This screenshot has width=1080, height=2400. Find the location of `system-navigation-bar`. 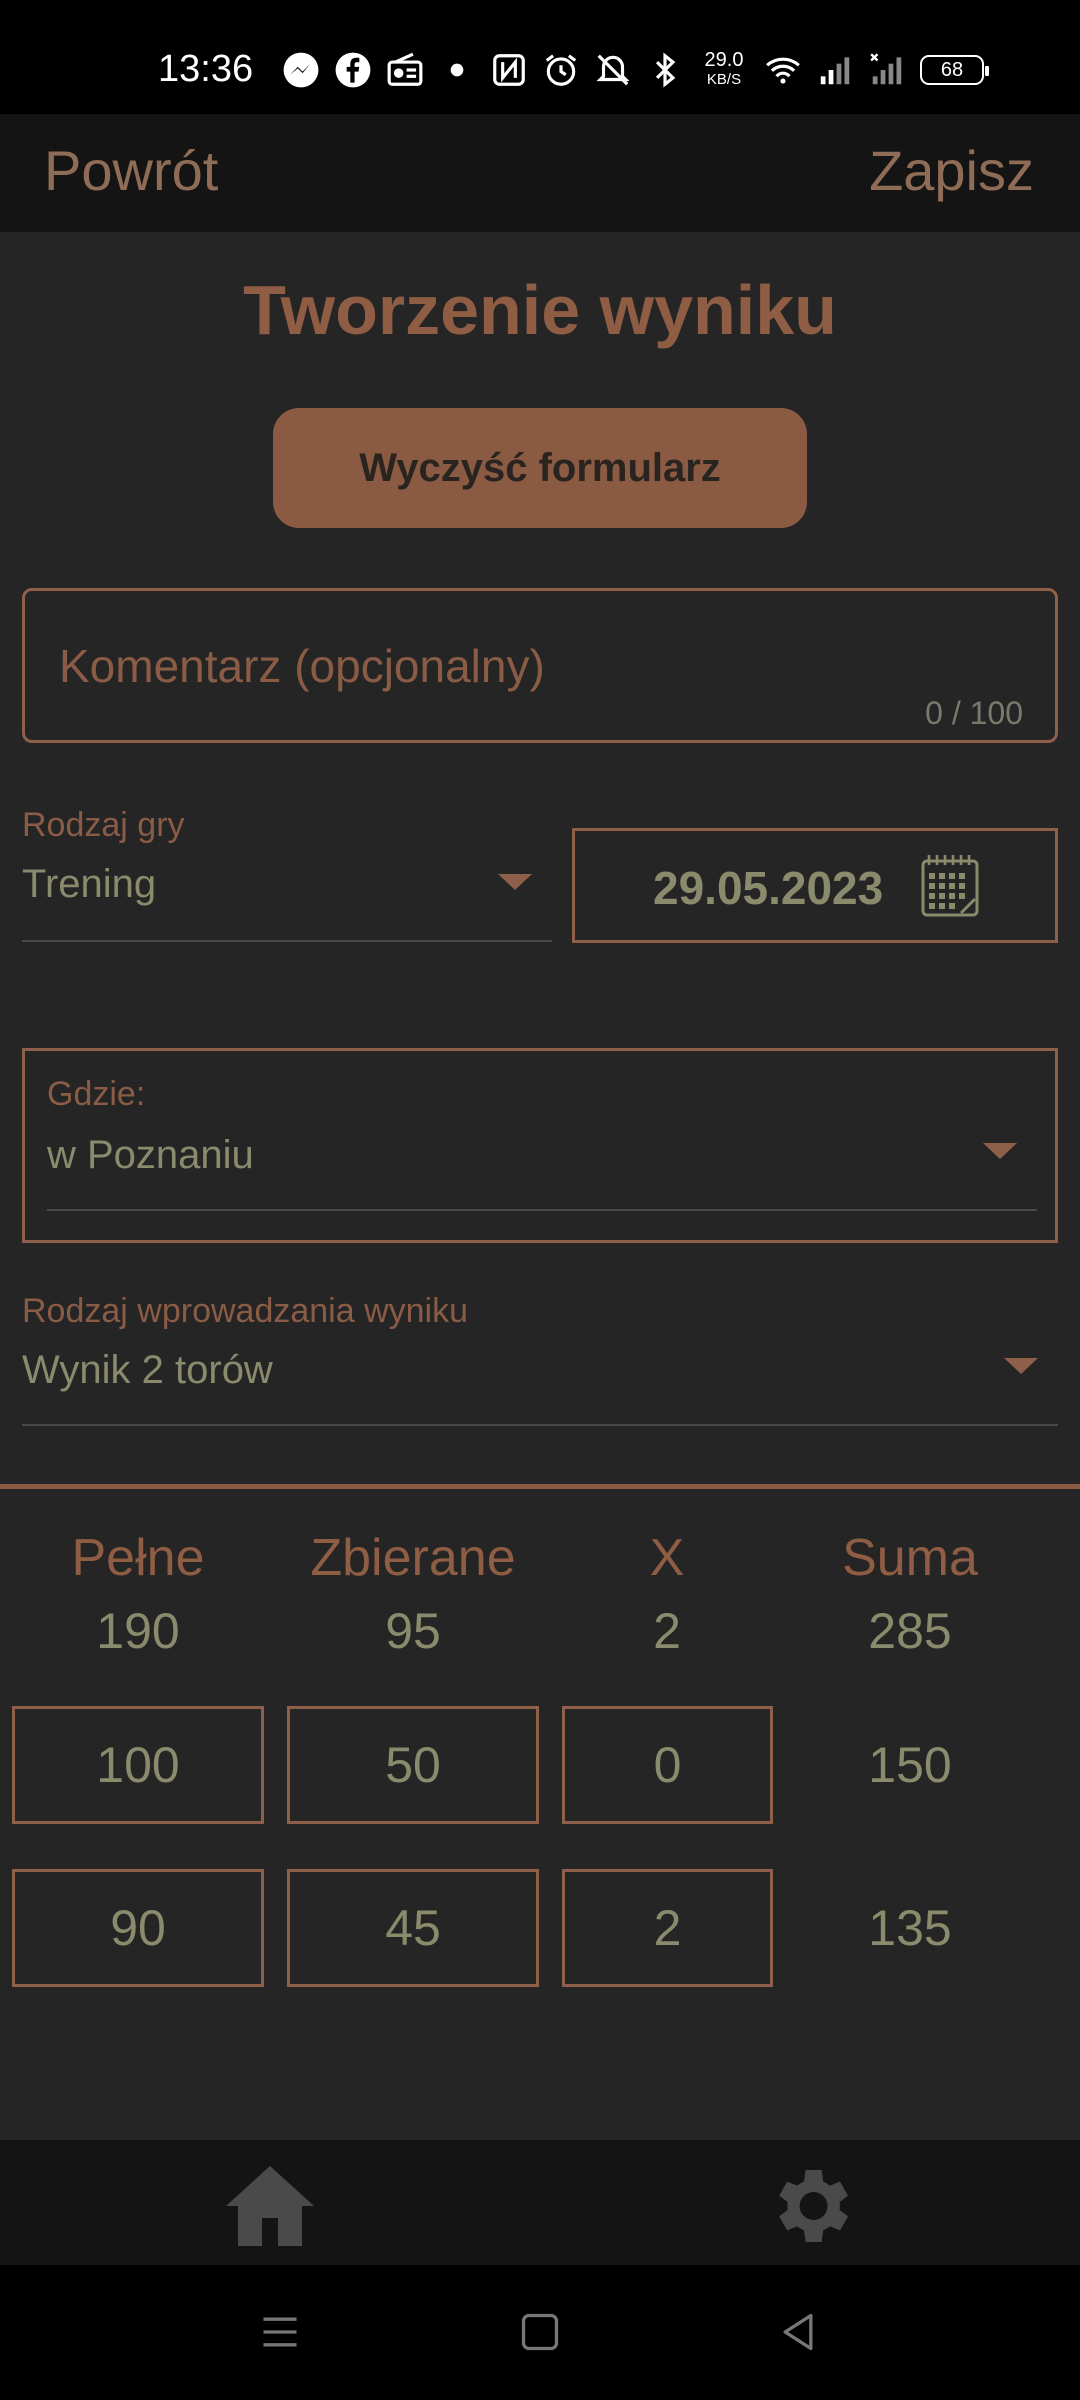

system-navigation-bar is located at coordinates (540, 2332).